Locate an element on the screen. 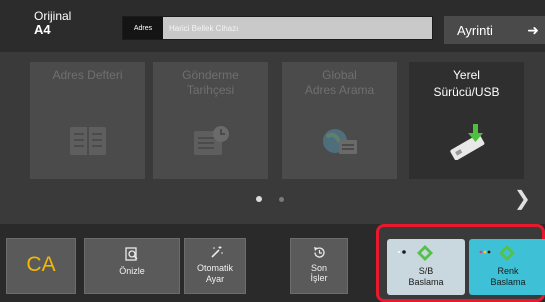  bw-start-label-2: Baslama is located at coordinates (426, 282).